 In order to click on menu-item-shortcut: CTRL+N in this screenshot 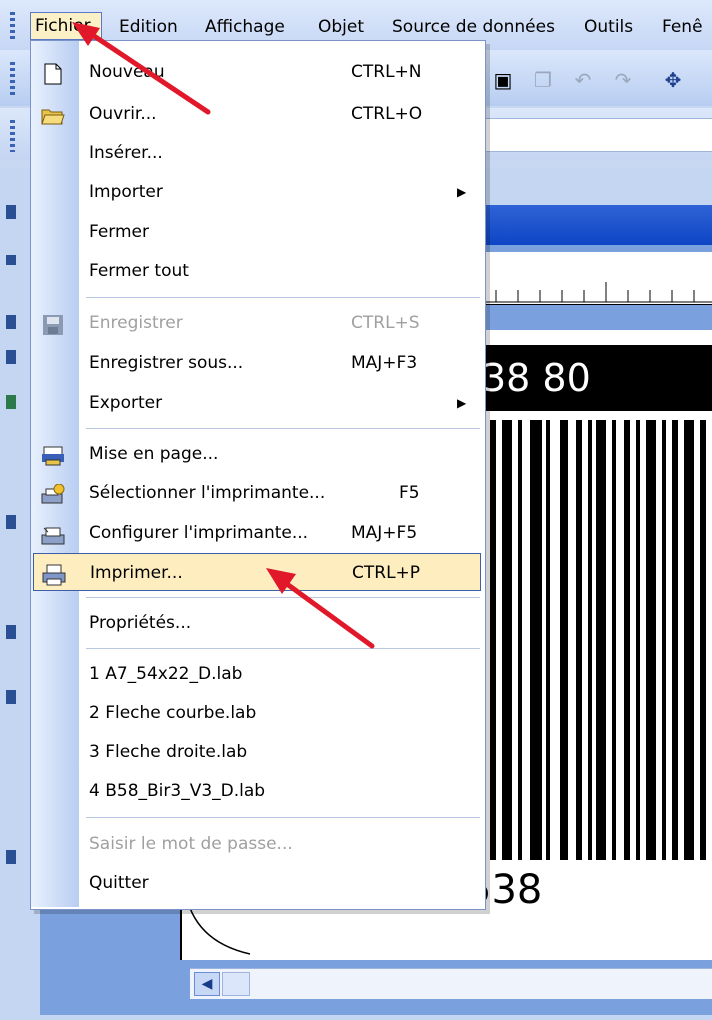, I will do `click(386, 72)`.